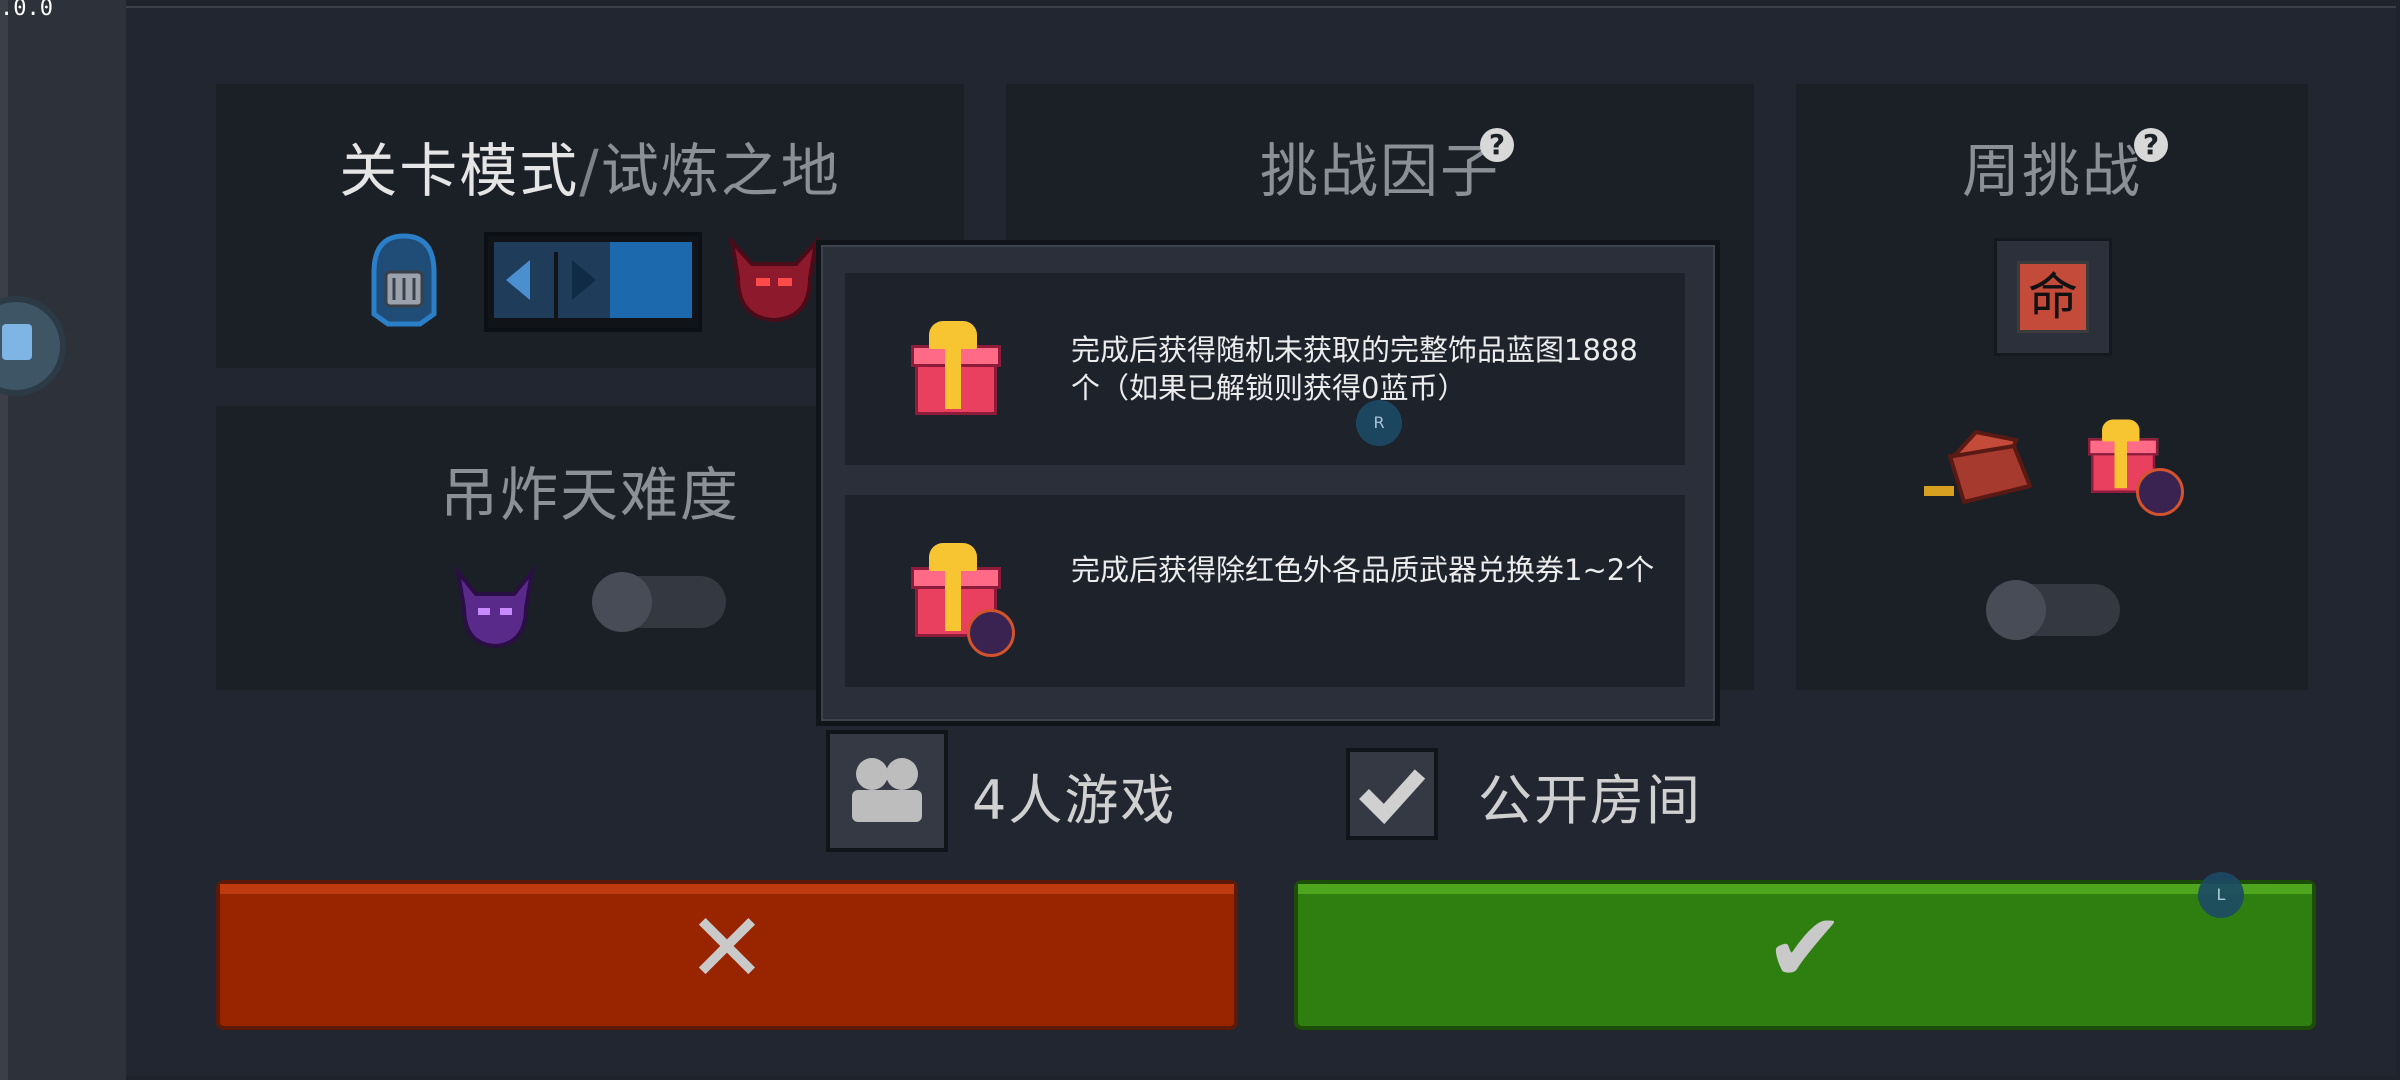 This screenshot has height=1080, width=2400. What do you see at coordinates (518, 280) in the screenshot?
I see `arrow-left-icon` at bounding box center [518, 280].